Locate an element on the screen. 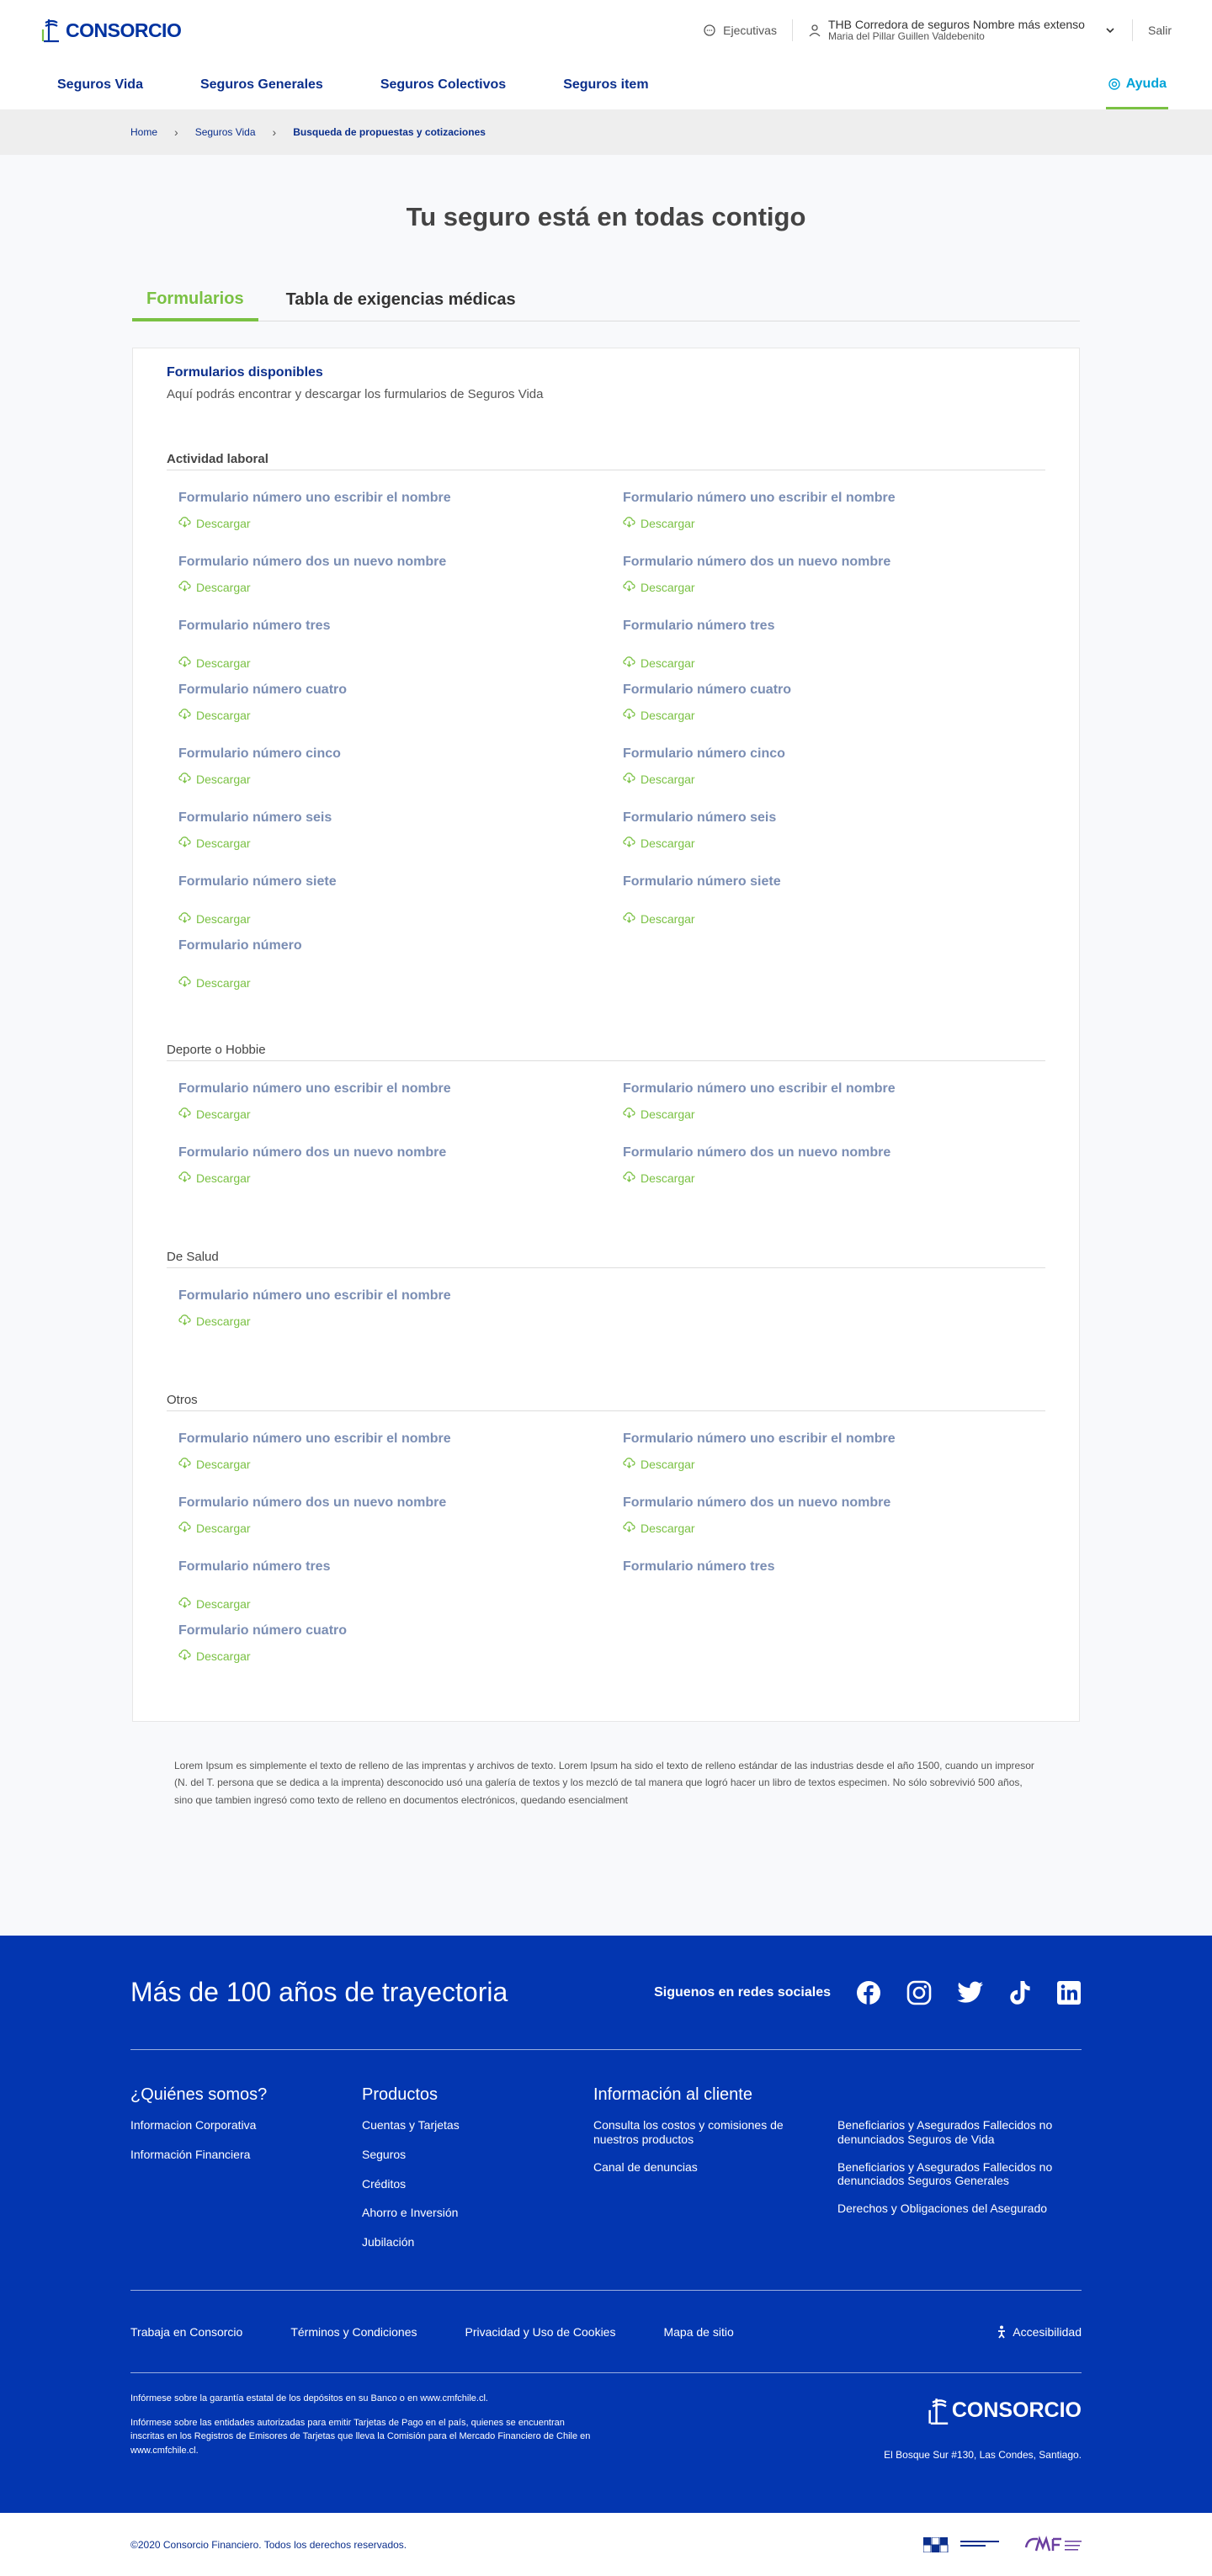  page-title: Tu seguro está en todas contigo is located at coordinates (606, 216).